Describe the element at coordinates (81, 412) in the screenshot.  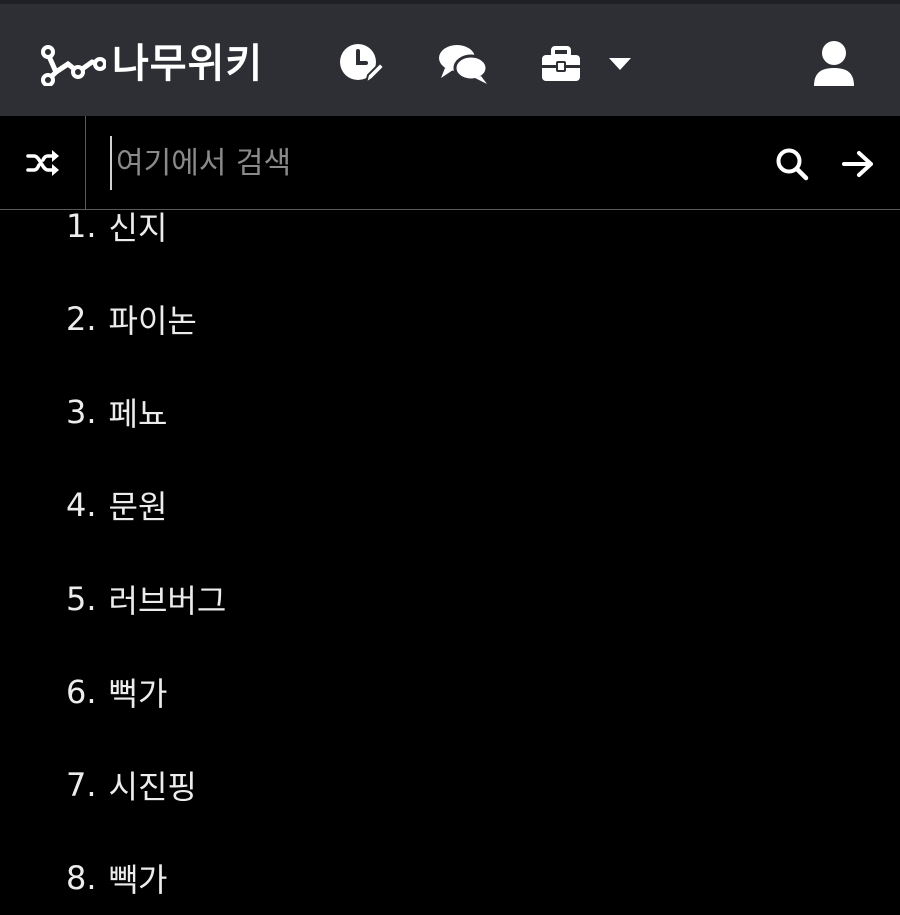
I see `rank-number: 3.` at that location.